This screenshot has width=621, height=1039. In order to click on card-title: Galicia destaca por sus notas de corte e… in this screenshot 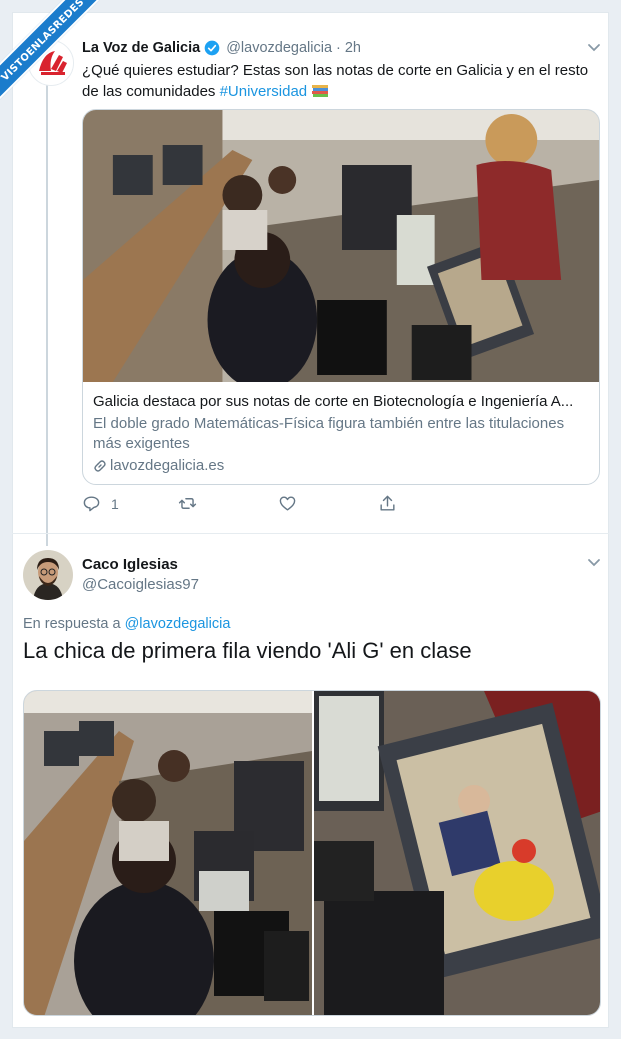, I will do `click(342, 402)`.